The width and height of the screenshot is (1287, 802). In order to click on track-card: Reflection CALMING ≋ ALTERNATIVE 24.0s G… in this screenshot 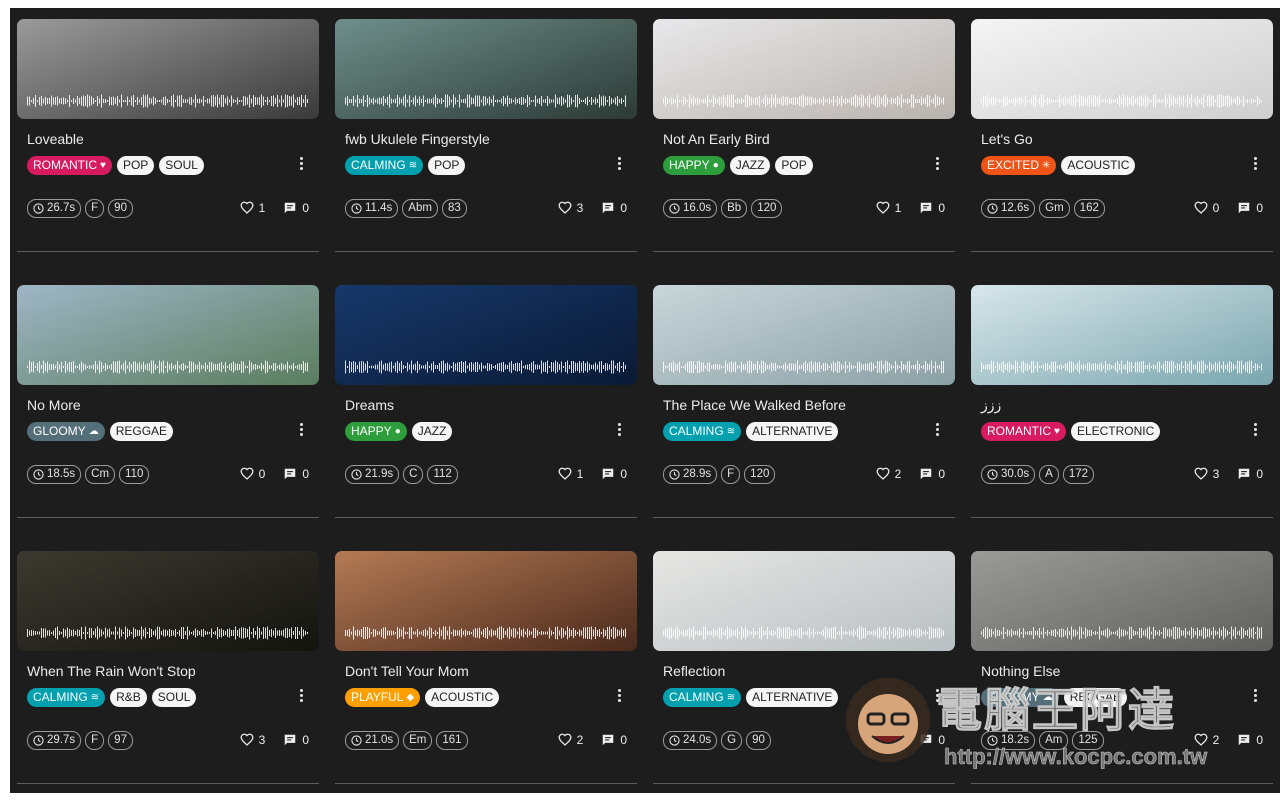, I will do `click(804, 672)`.